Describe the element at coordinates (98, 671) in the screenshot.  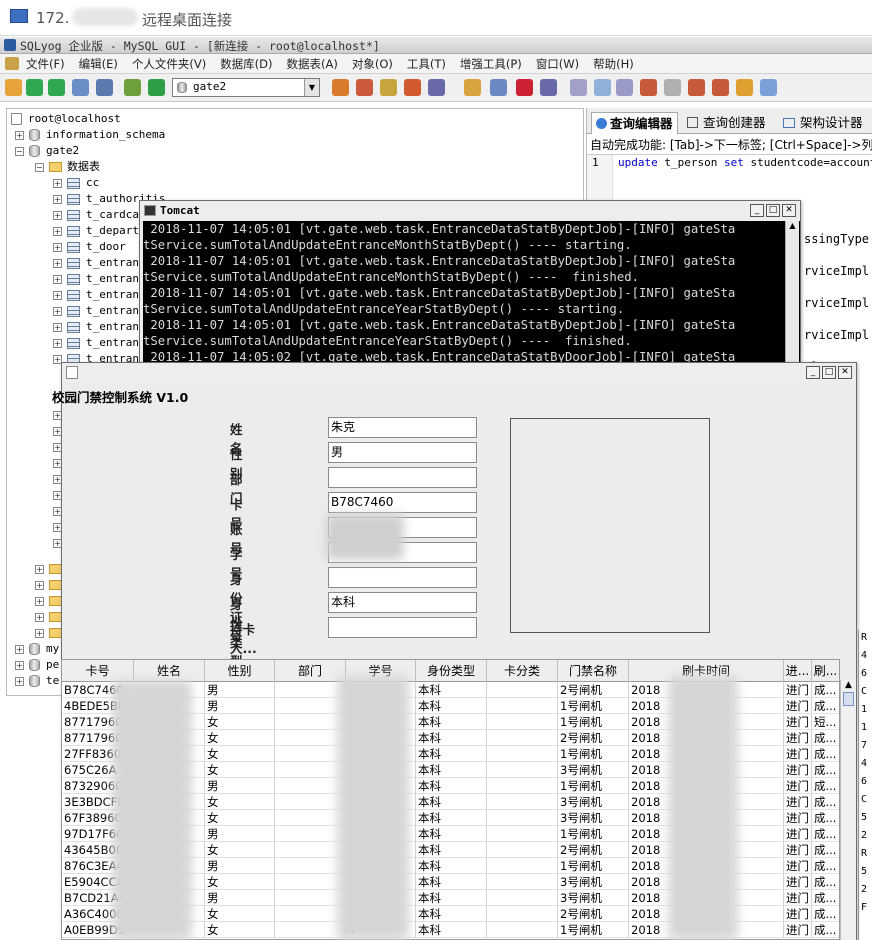
I see `column-header: 卡号` at that location.